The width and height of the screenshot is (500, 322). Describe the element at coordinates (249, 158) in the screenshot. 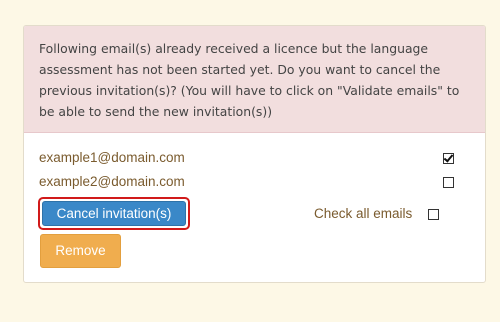

I see `email-row: example1@domain.com` at that location.